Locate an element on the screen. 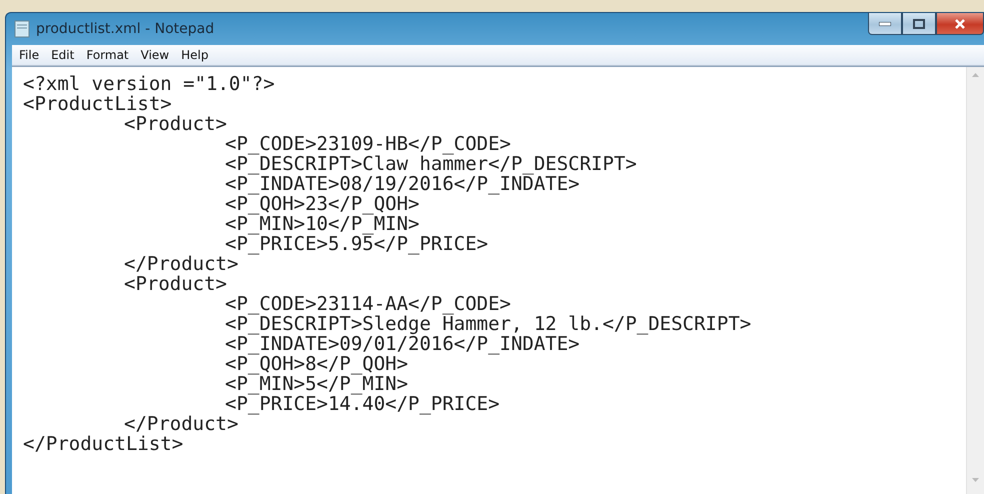 The height and width of the screenshot is (494, 984). close-button is located at coordinates (960, 24).